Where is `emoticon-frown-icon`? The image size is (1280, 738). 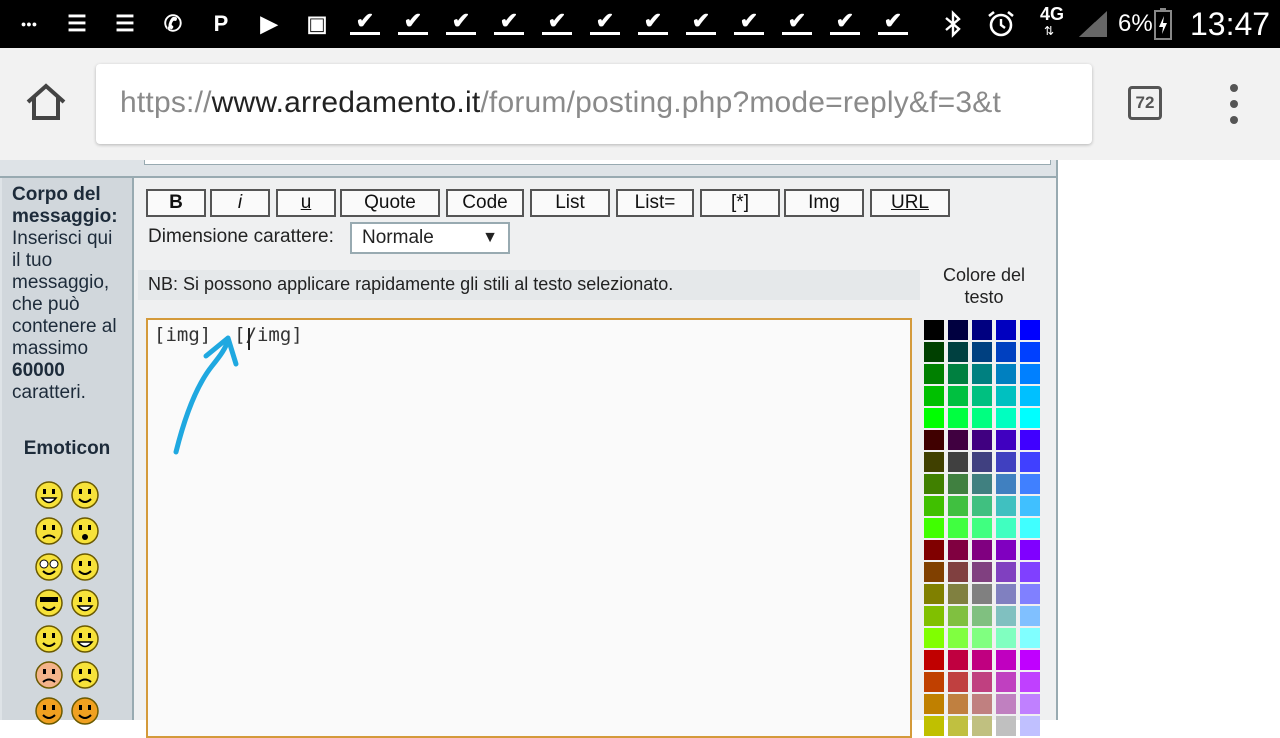 emoticon-frown-icon is located at coordinates (85, 675).